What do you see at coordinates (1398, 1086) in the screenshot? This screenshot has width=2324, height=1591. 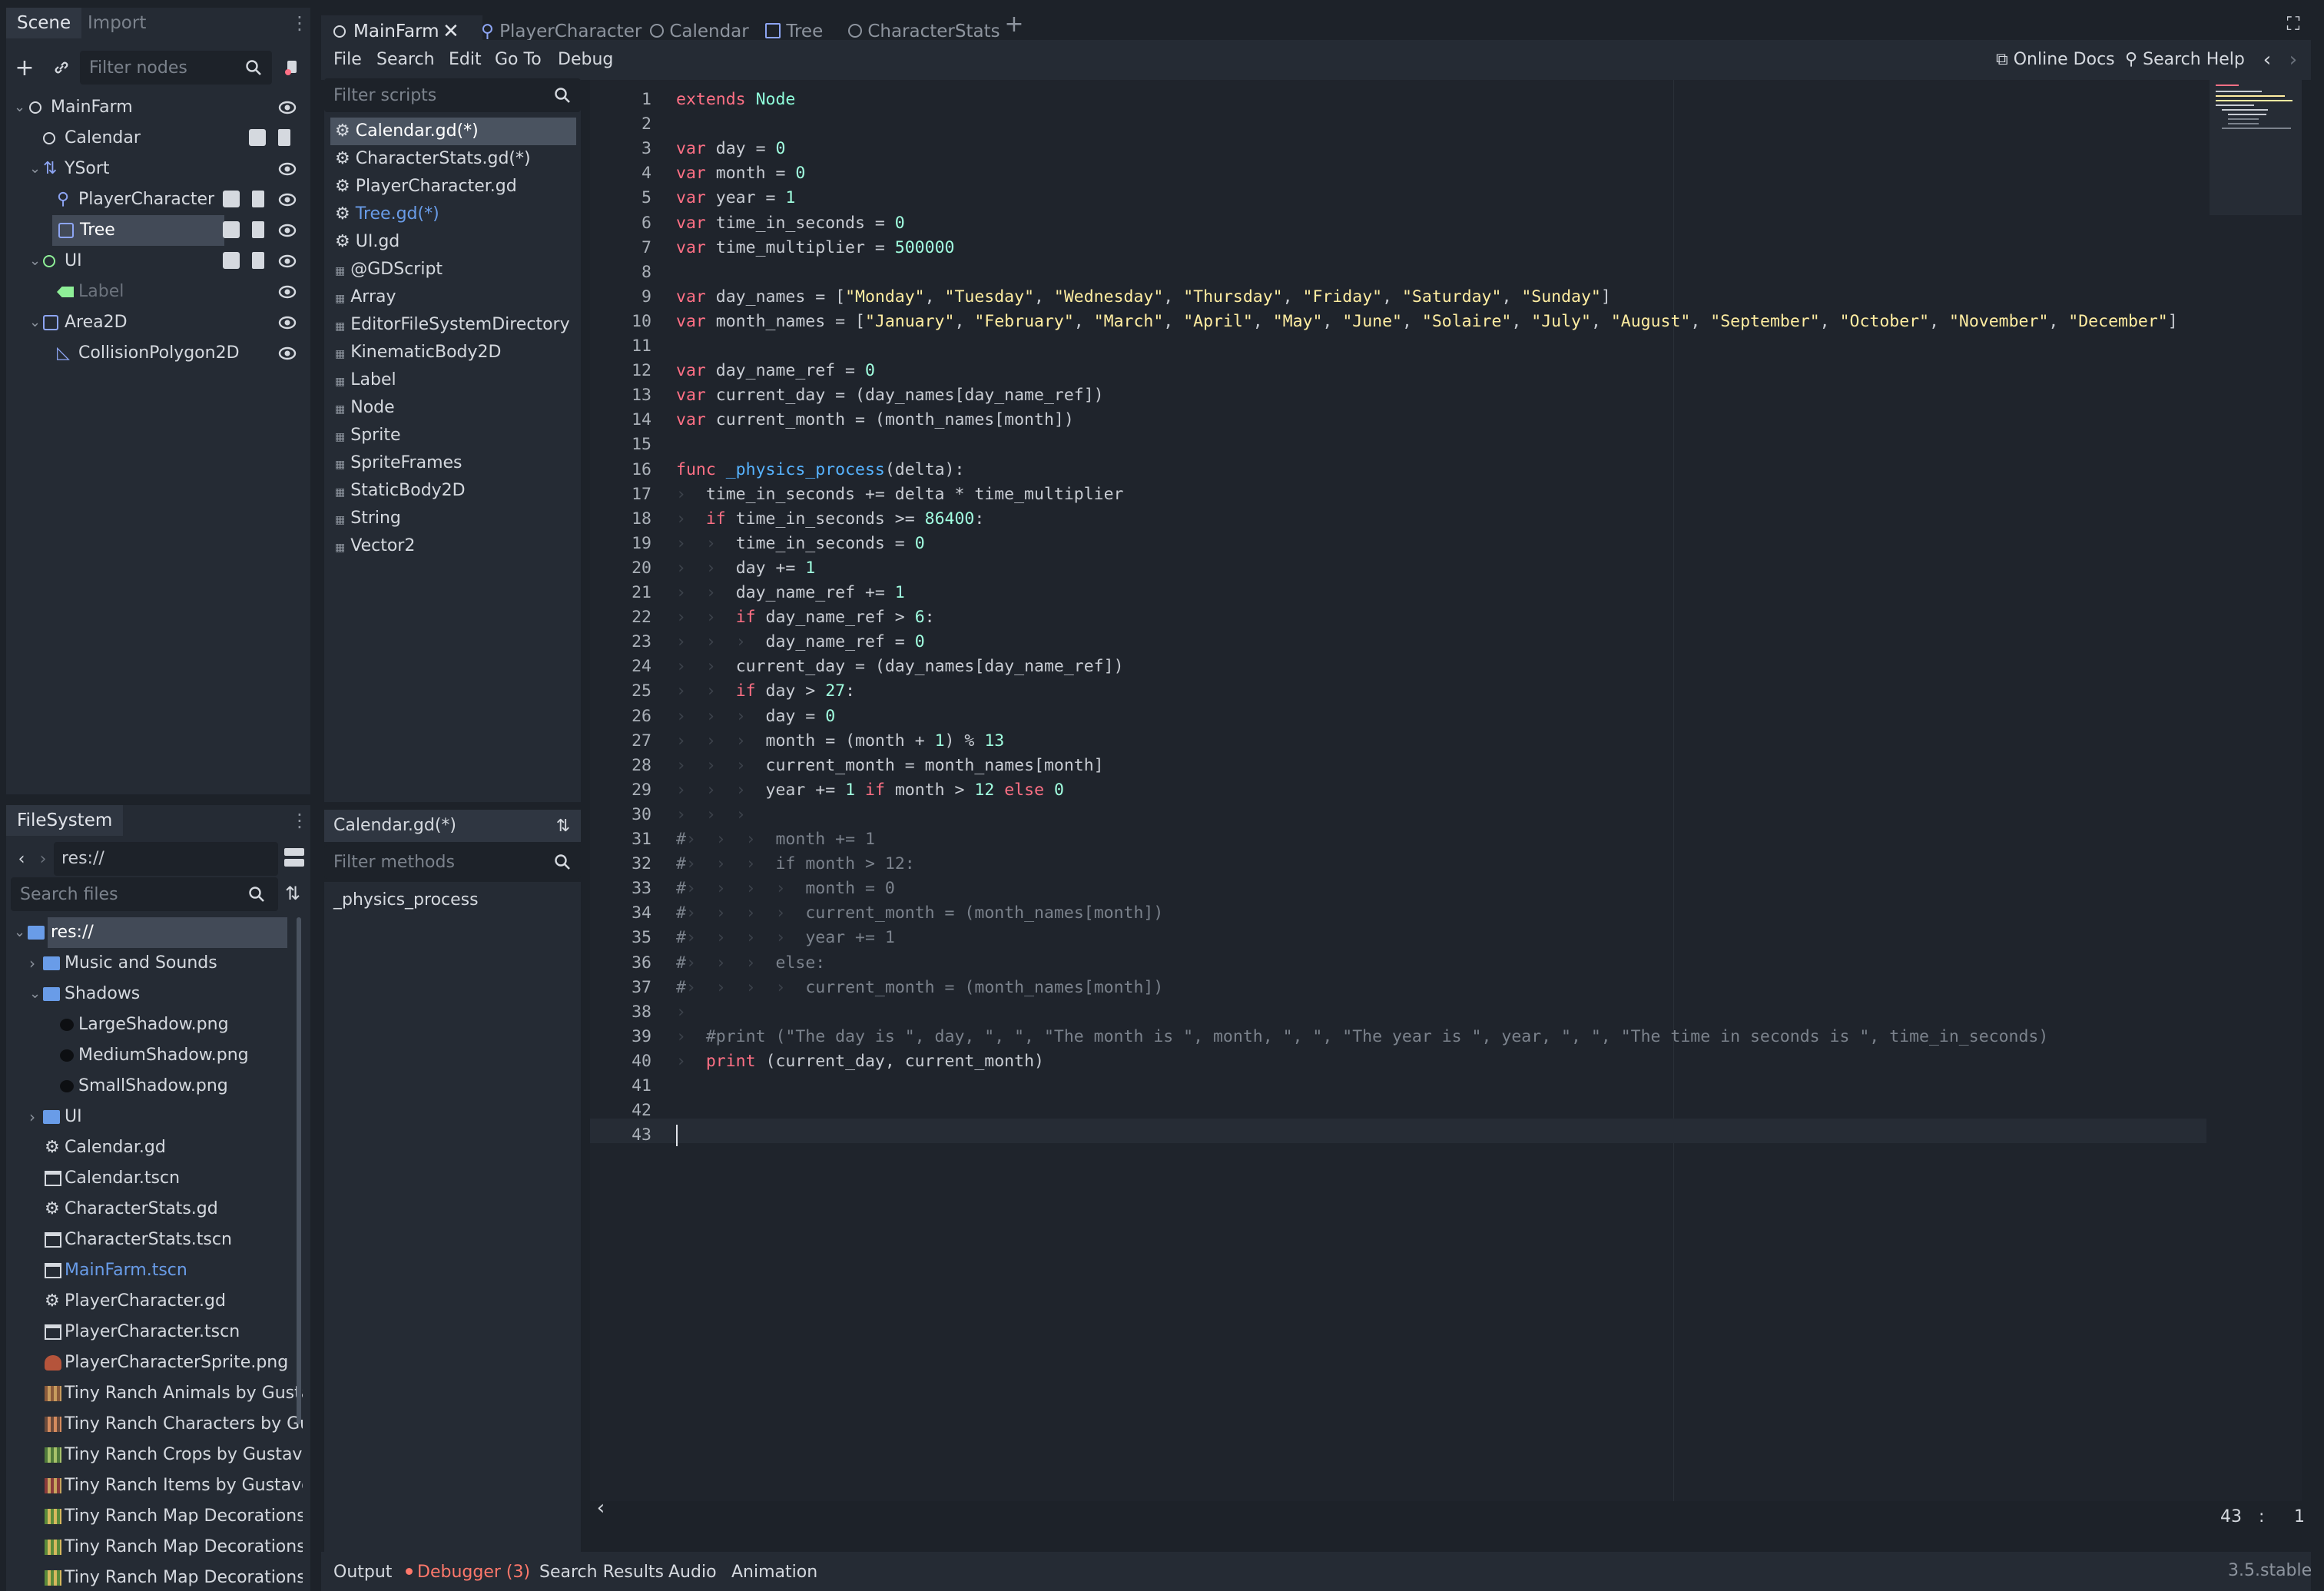 I see `code-line: 41` at bounding box center [1398, 1086].